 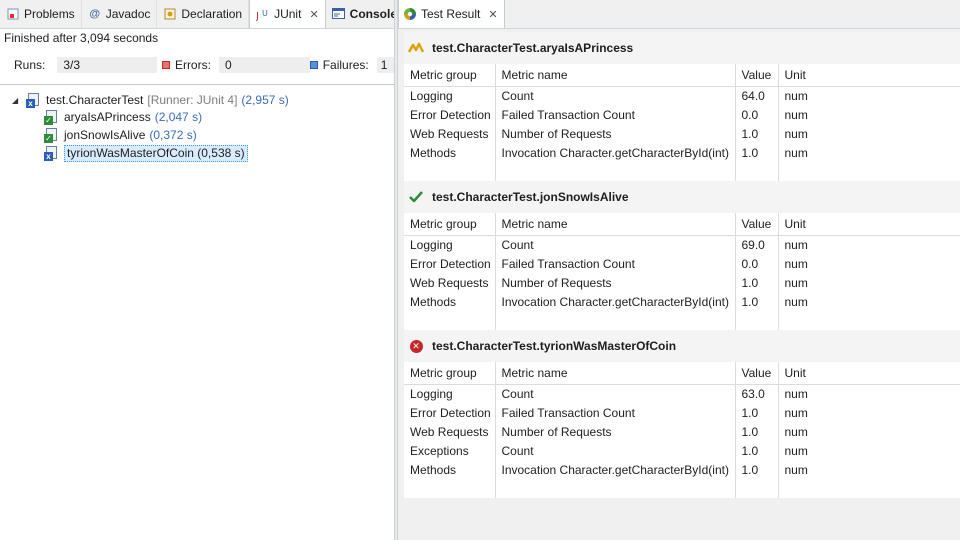 What do you see at coordinates (682, 244) in the screenshot?
I see `table-row: Logging Count 69.0 num` at bounding box center [682, 244].